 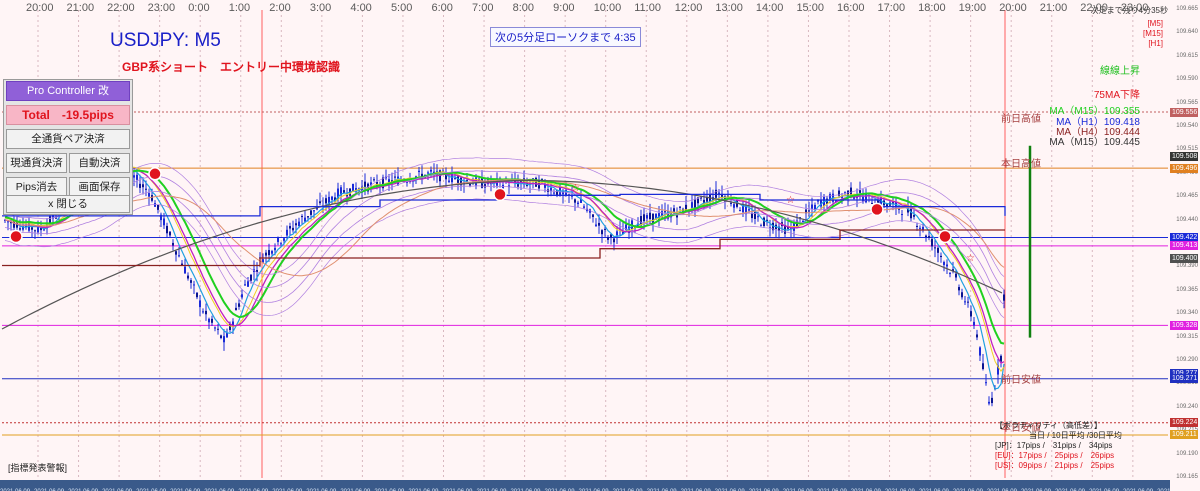 I want to click on time-axis-label: 21:00, so click(x=80, y=8).